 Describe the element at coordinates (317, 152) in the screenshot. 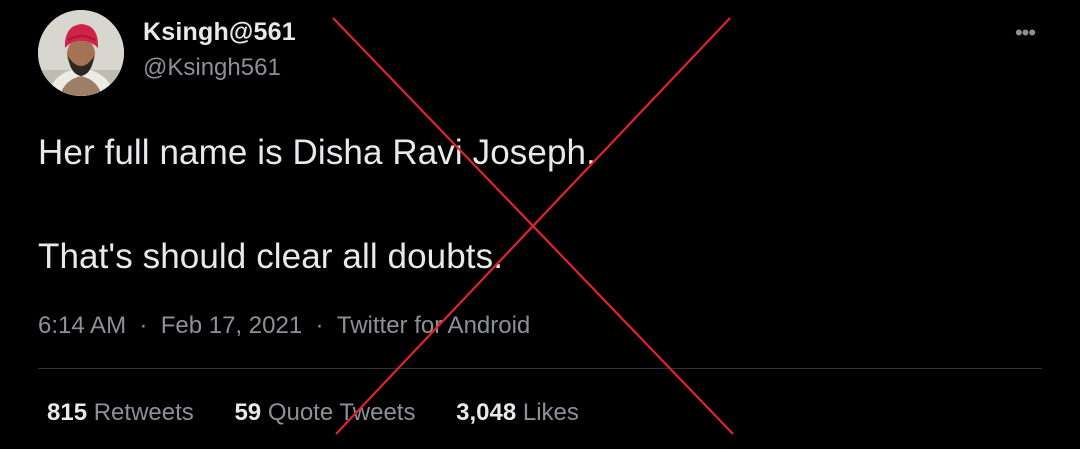

I see `tweet-text-line-1: Her full name is Disha Ravi Joseph.` at that location.